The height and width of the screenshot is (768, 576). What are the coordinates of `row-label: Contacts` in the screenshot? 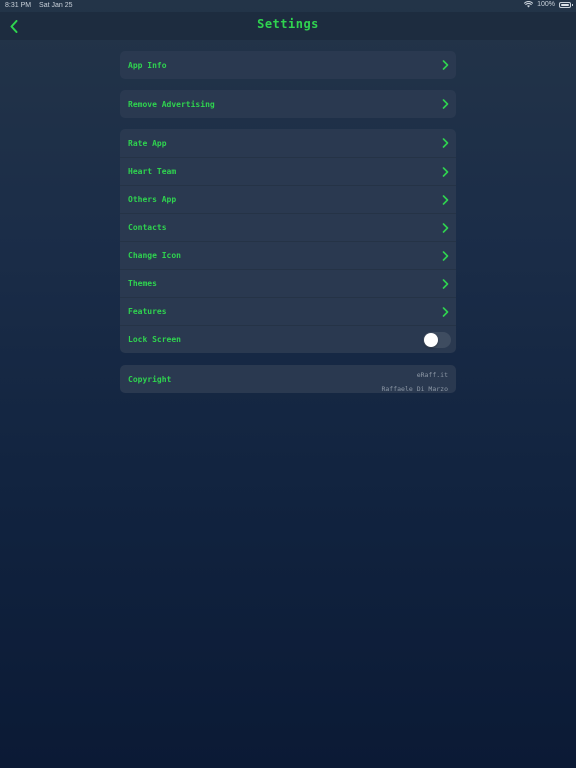 It's located at (147, 227).